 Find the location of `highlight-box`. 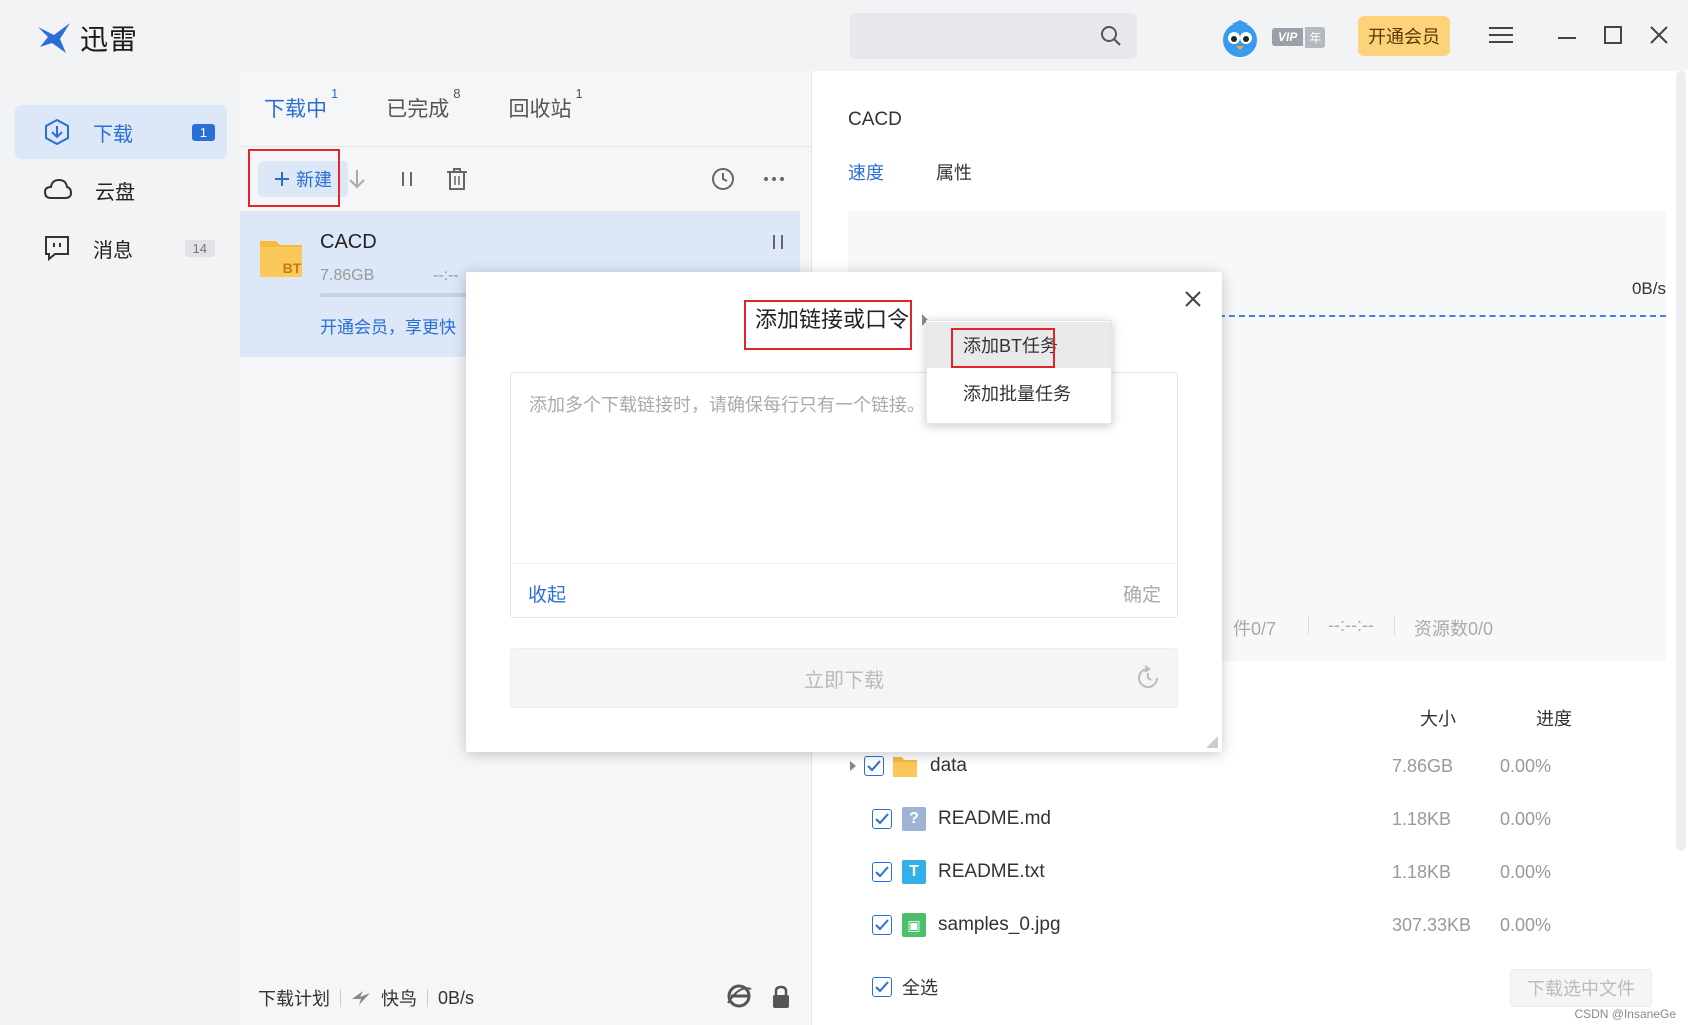

highlight-box is located at coordinates (294, 178).